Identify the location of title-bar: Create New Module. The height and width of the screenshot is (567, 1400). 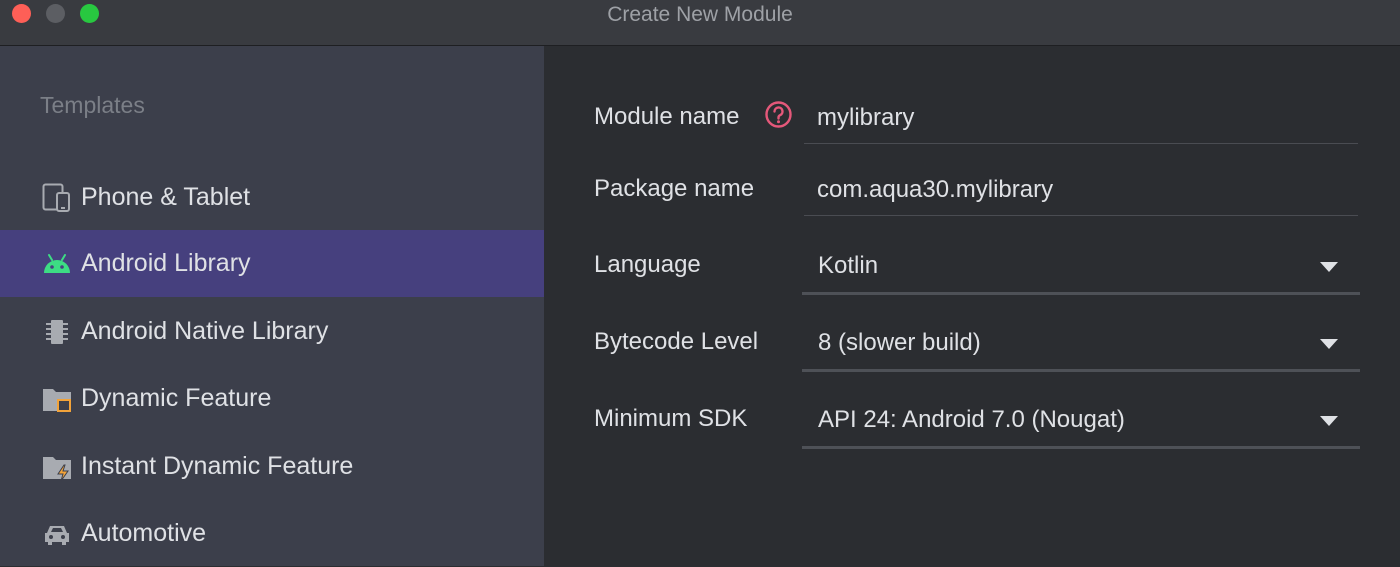
(700, 23).